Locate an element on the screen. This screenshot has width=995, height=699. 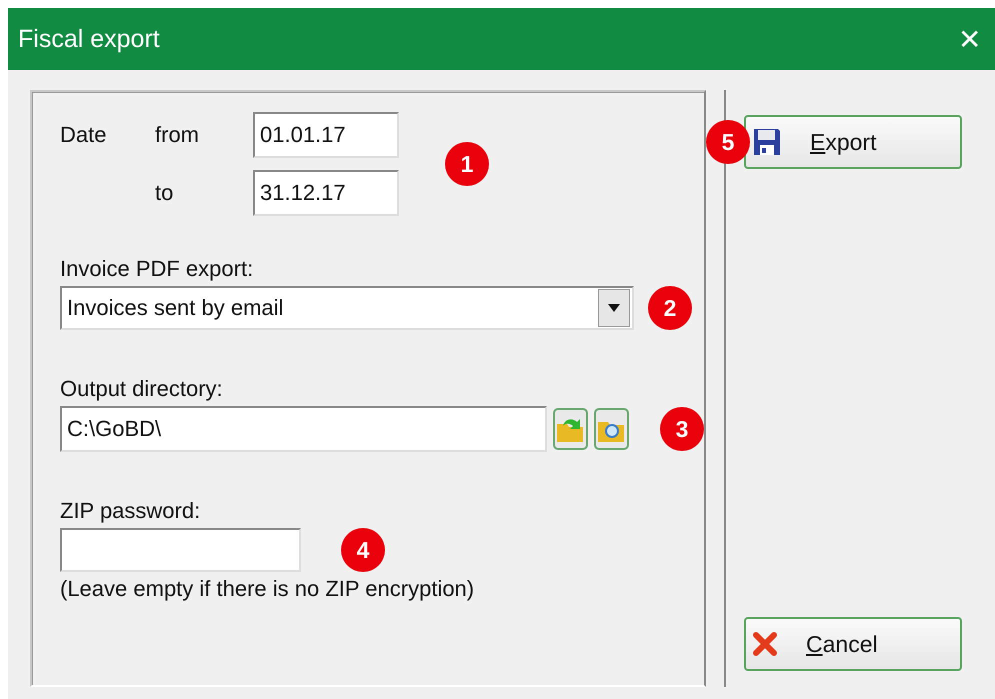
save-icon is located at coordinates (767, 142).